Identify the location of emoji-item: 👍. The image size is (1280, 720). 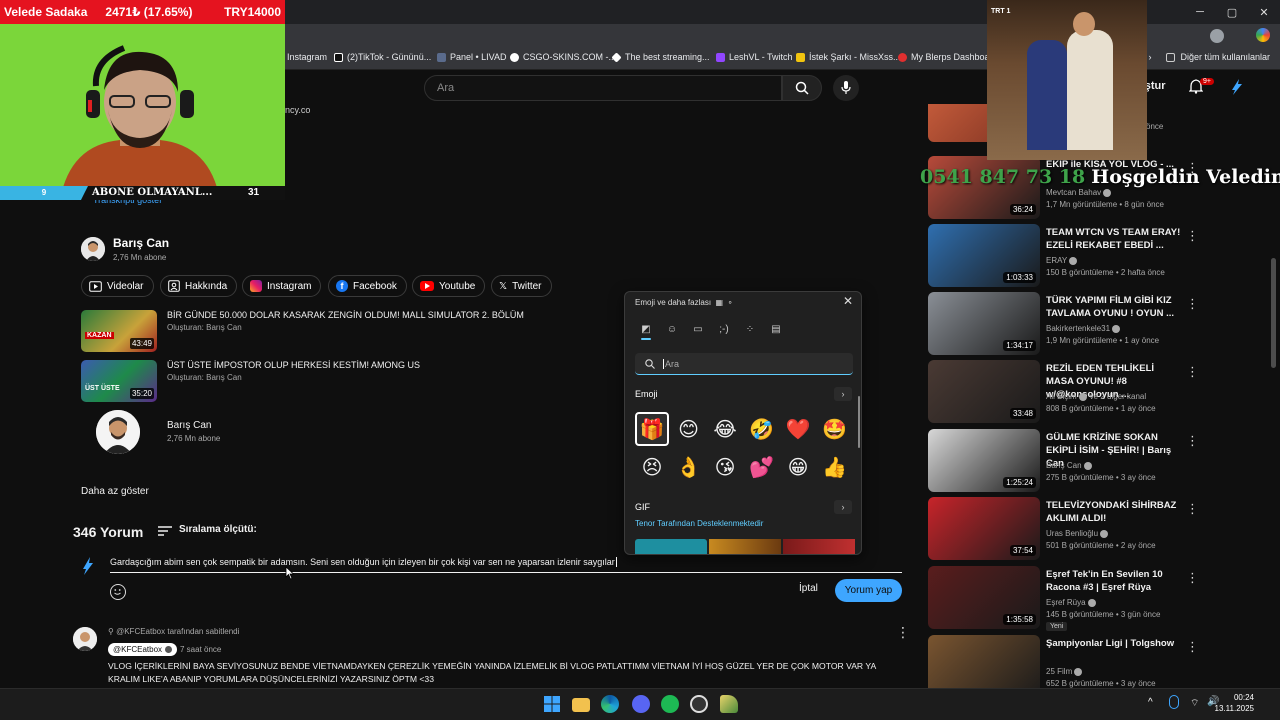
(835, 467).